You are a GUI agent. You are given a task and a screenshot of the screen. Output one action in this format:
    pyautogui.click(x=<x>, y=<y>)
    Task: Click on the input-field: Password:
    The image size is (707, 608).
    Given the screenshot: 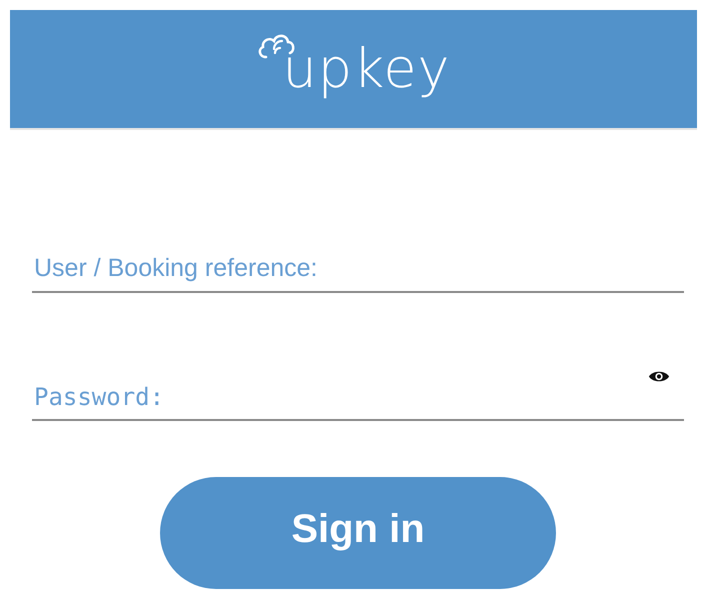 What is the action you would take?
    pyautogui.click(x=358, y=400)
    